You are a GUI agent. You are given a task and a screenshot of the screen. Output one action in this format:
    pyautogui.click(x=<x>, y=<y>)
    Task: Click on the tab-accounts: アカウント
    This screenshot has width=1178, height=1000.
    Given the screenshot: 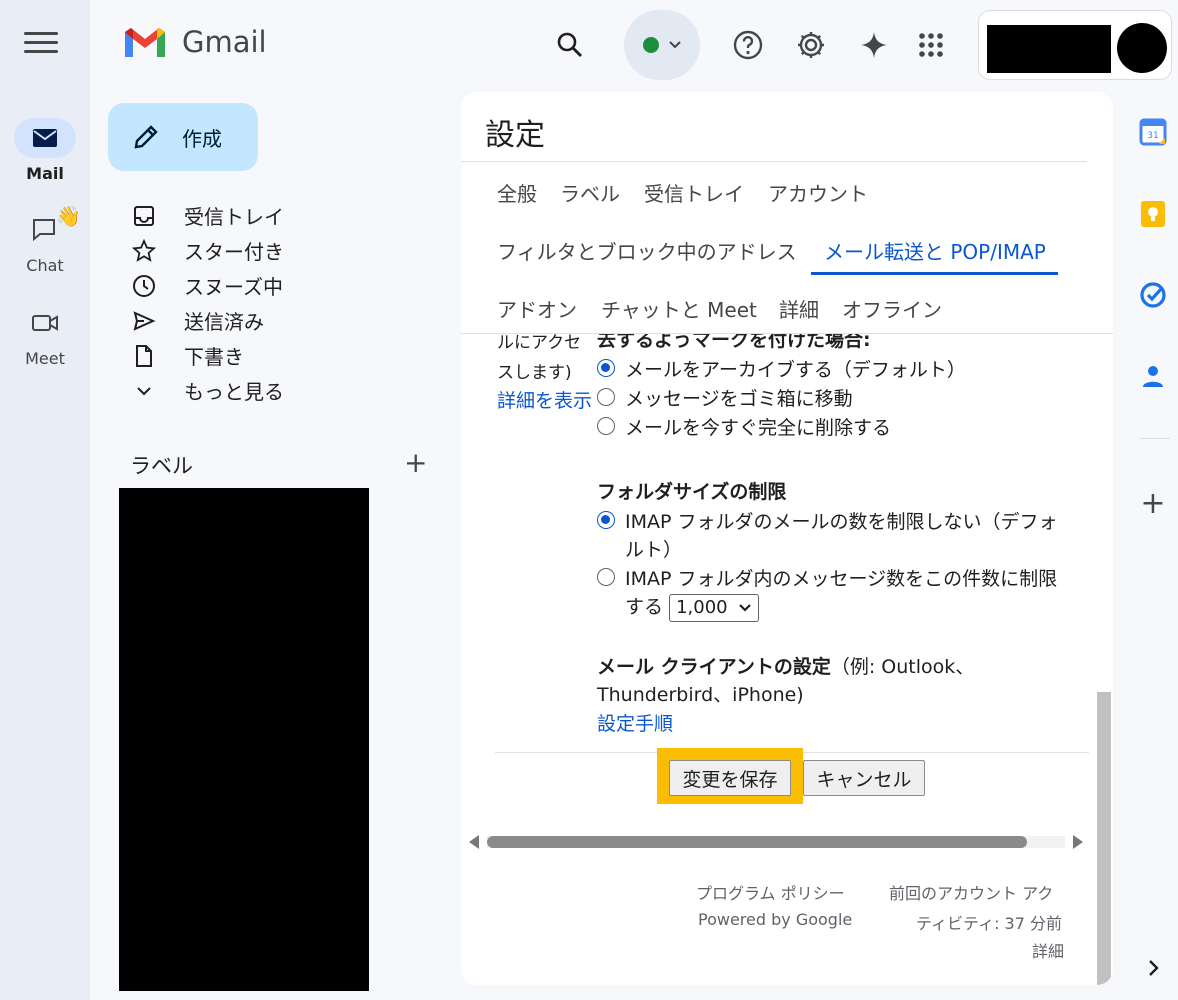 What is the action you would take?
    pyautogui.click(x=818, y=192)
    